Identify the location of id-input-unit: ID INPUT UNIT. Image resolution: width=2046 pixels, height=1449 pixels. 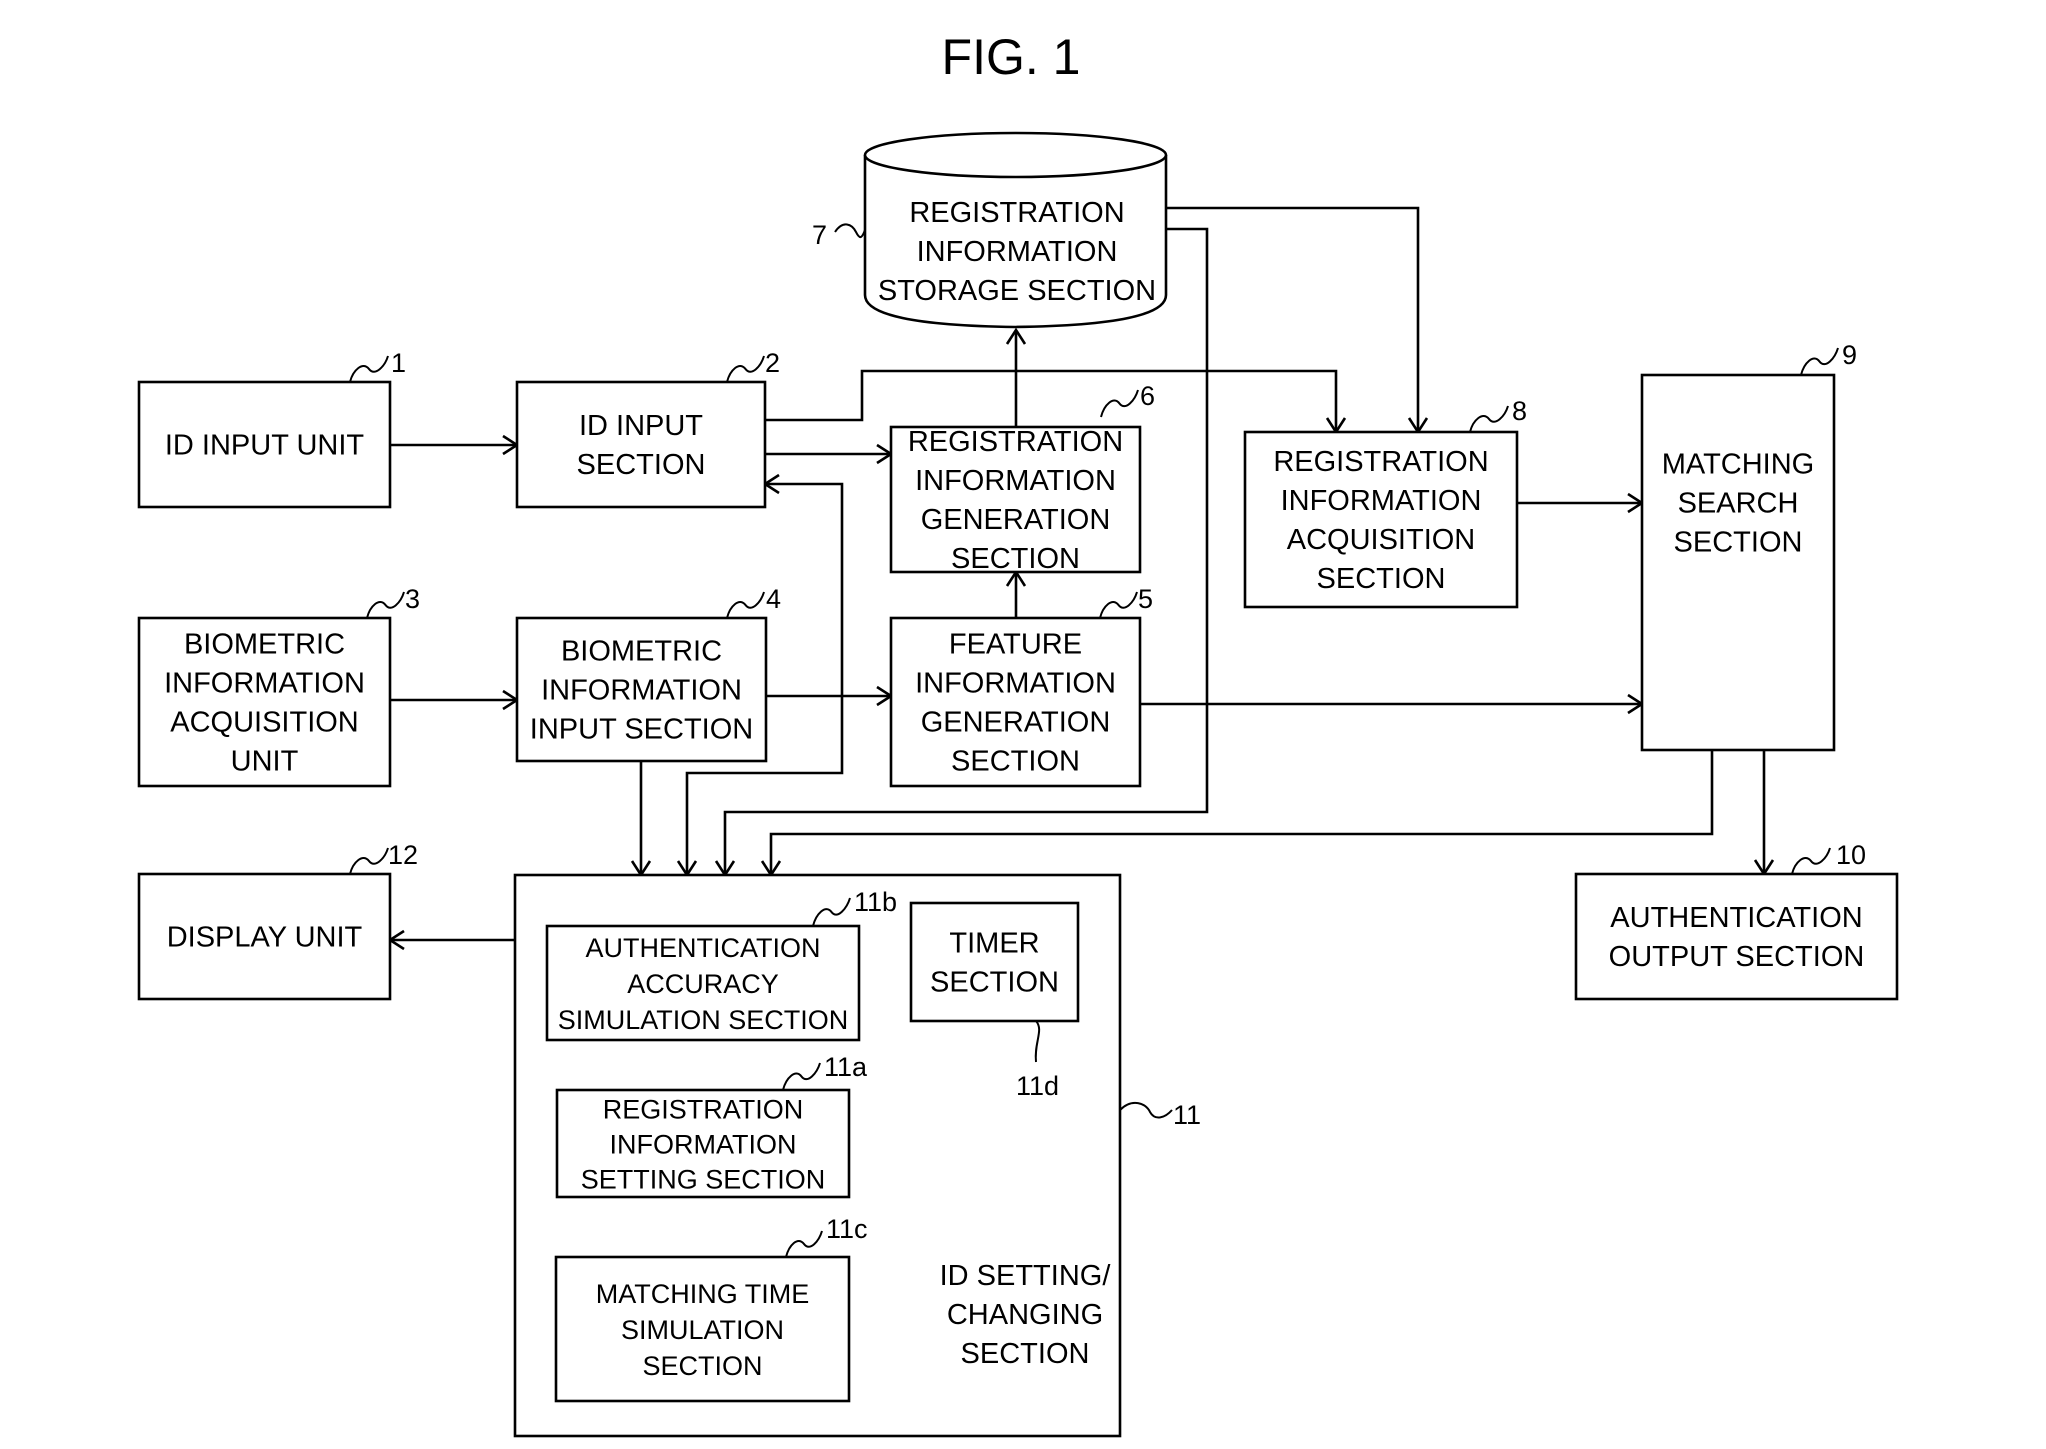
(264, 444).